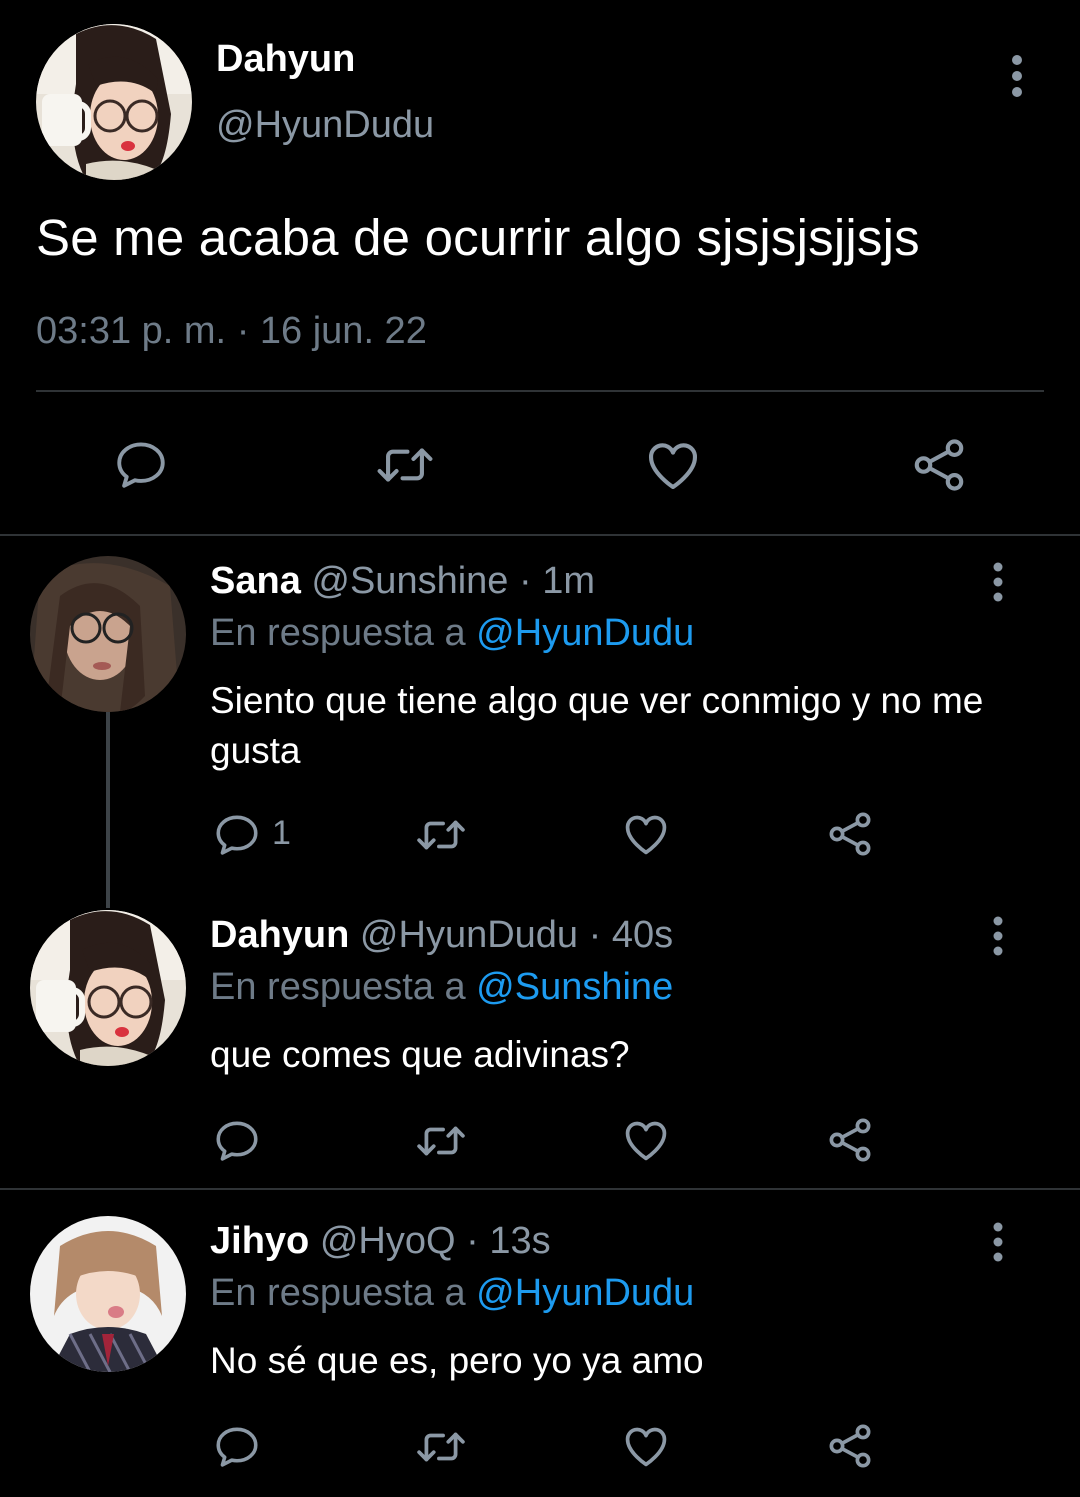 The height and width of the screenshot is (1497, 1080). Describe the element at coordinates (420, 1054) in the screenshot. I see `reply-text: que comes que adivinas?` at that location.